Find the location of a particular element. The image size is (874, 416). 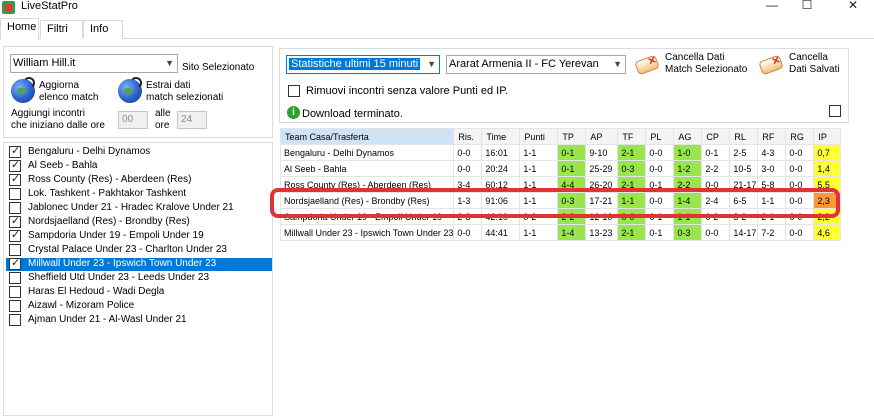

refresh-globe-icon is located at coordinates (23, 90).